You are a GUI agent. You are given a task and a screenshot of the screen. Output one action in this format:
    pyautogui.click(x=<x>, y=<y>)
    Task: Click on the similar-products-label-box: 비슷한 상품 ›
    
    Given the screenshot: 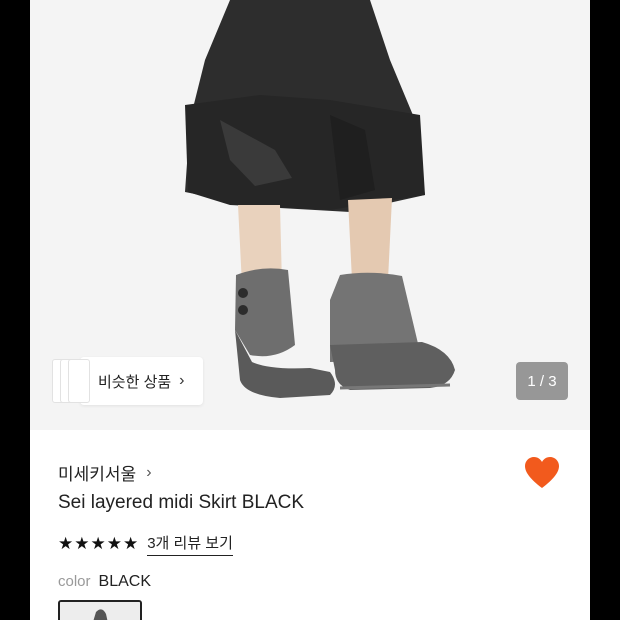 What is the action you would take?
    pyautogui.click(x=141, y=381)
    